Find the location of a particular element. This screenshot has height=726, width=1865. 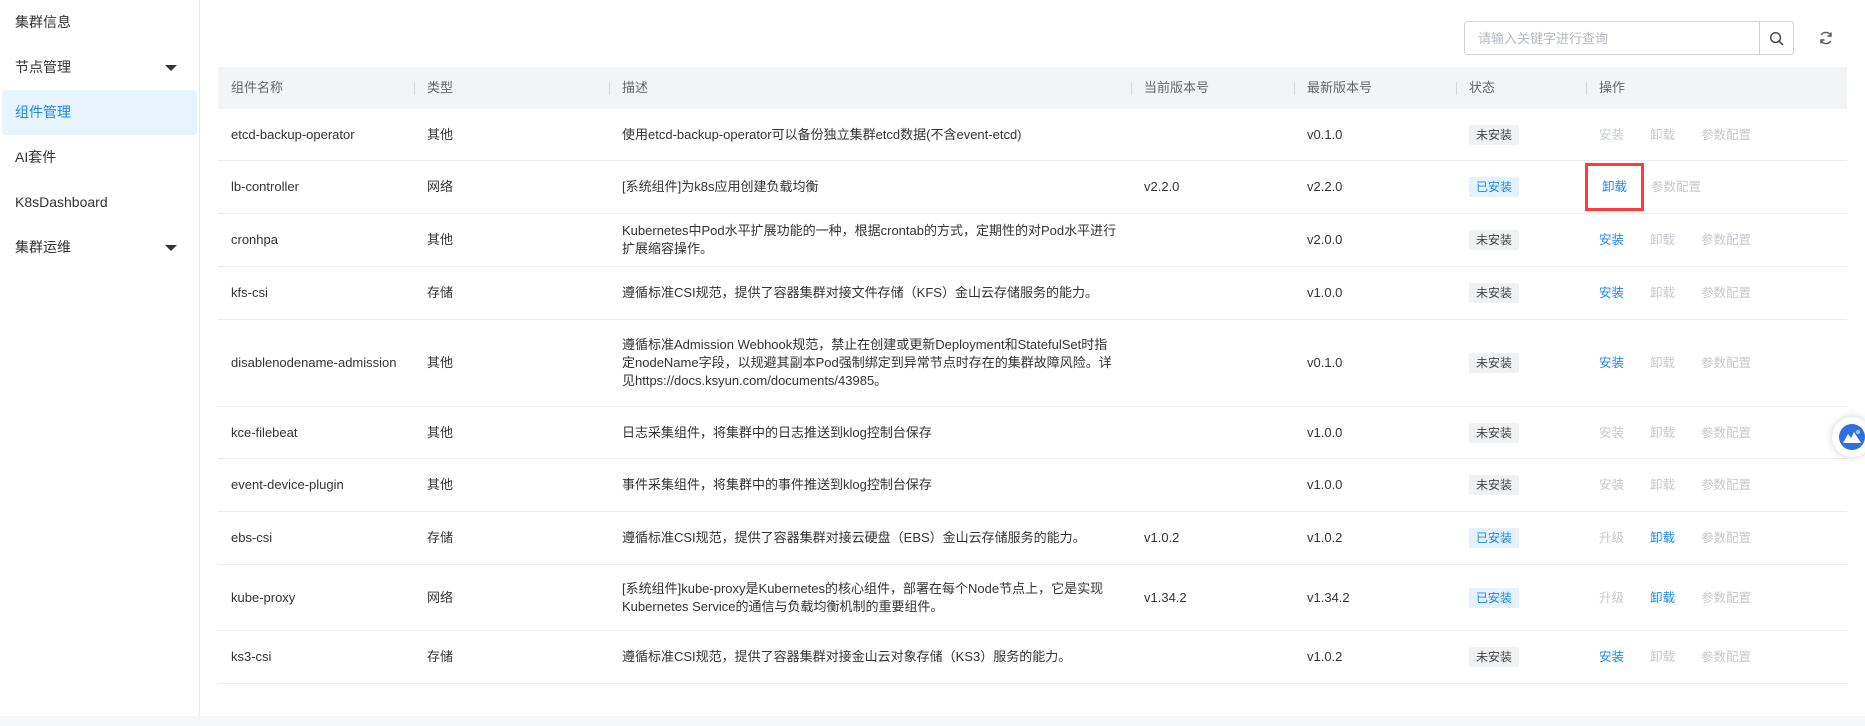

sidebar-item-label: 集群信息 is located at coordinates (43, 22).